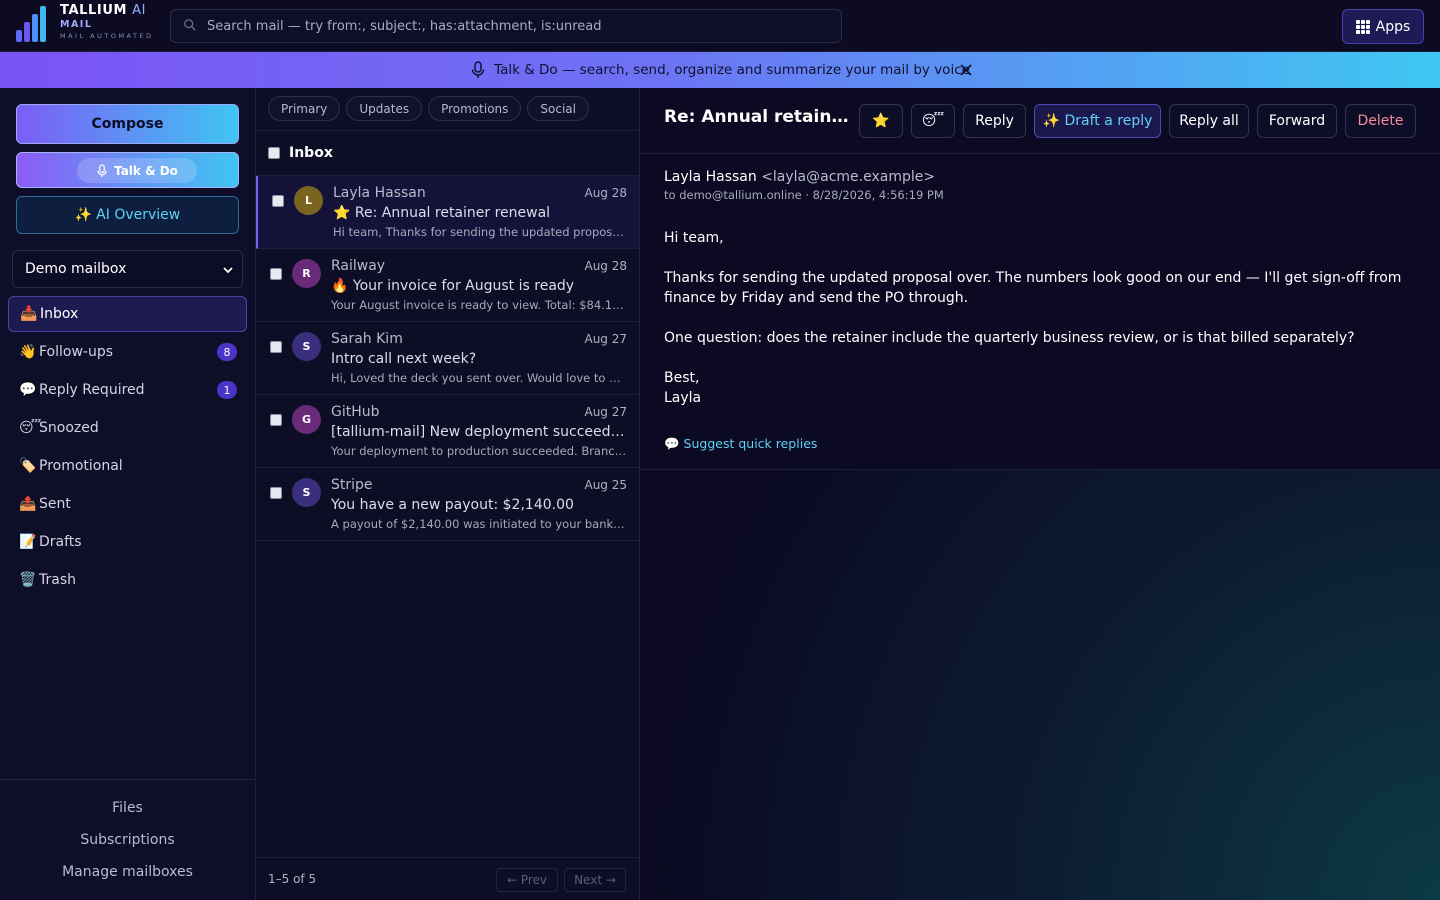 The height and width of the screenshot is (900, 1440). Describe the element at coordinates (595, 880) in the screenshot. I see `next-page-button: Next →` at that location.